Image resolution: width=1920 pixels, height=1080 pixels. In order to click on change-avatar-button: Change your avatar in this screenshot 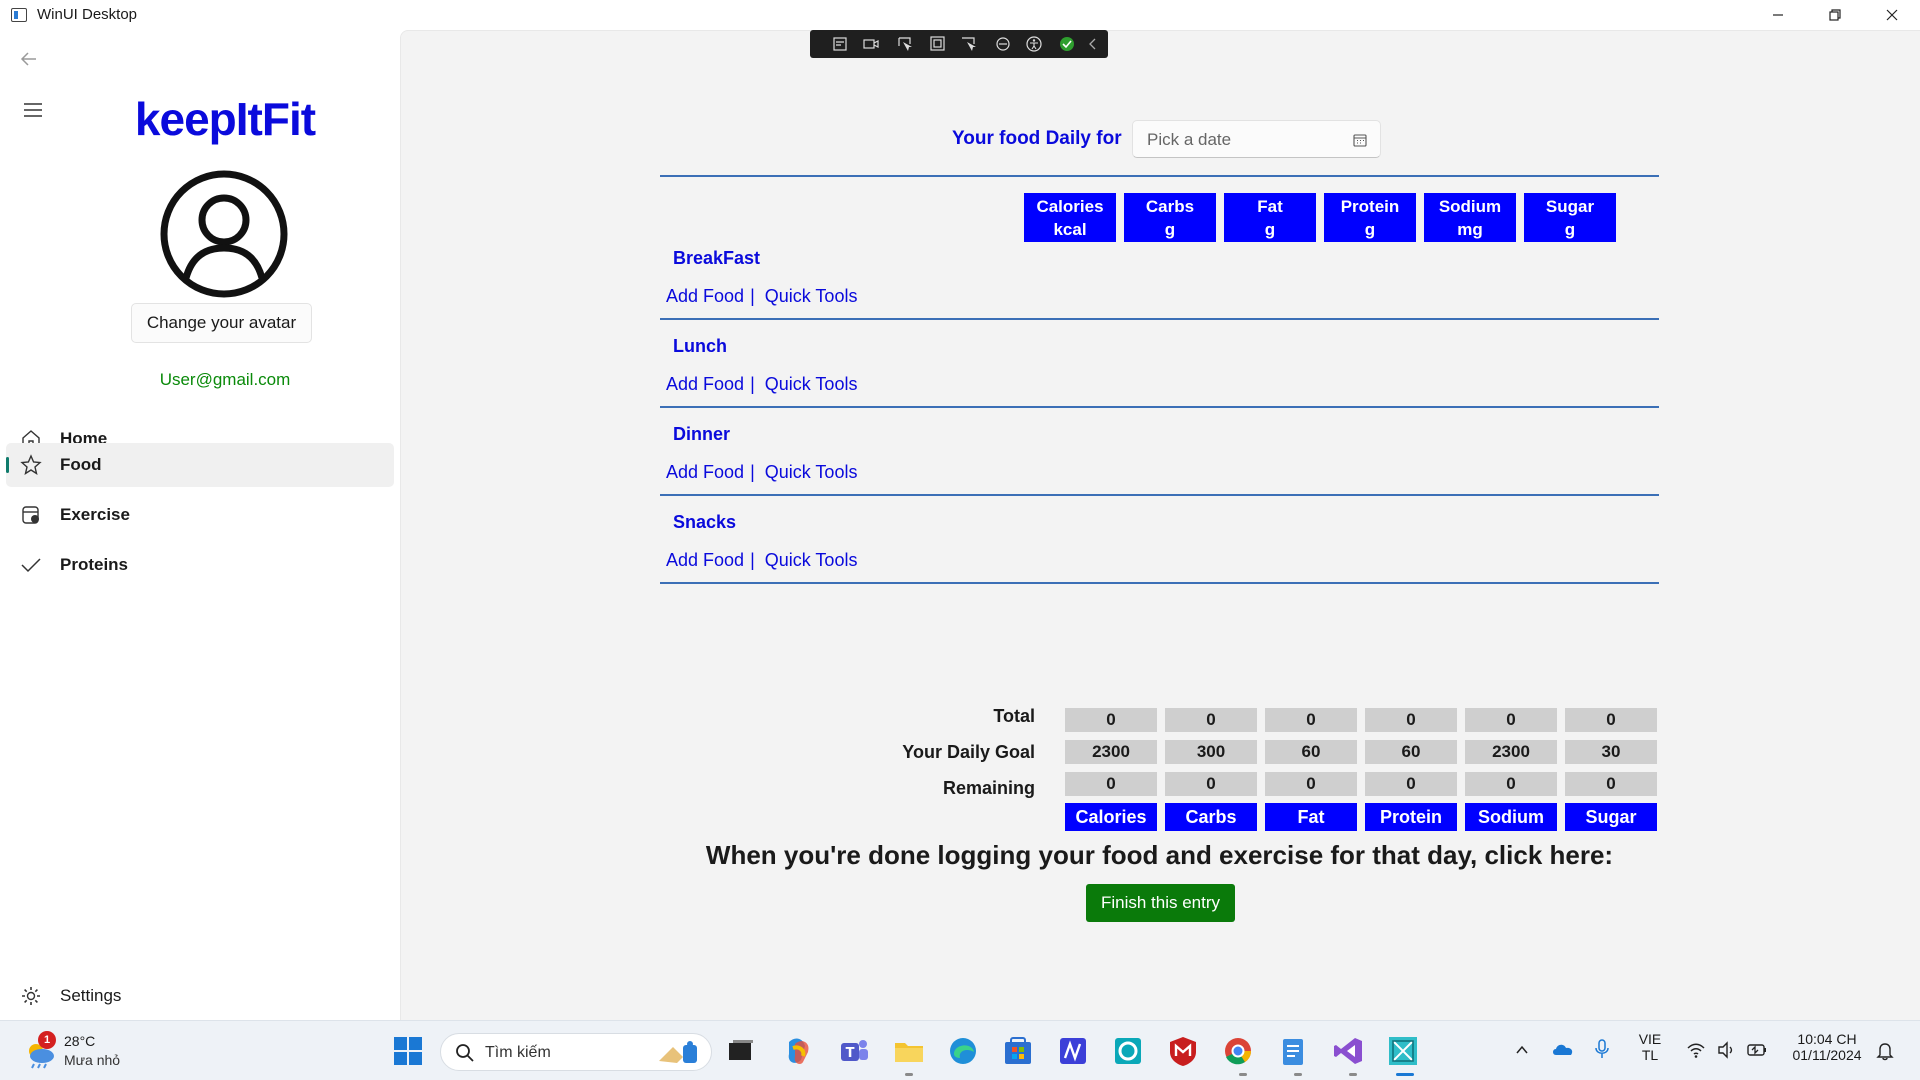, I will do `click(221, 323)`.